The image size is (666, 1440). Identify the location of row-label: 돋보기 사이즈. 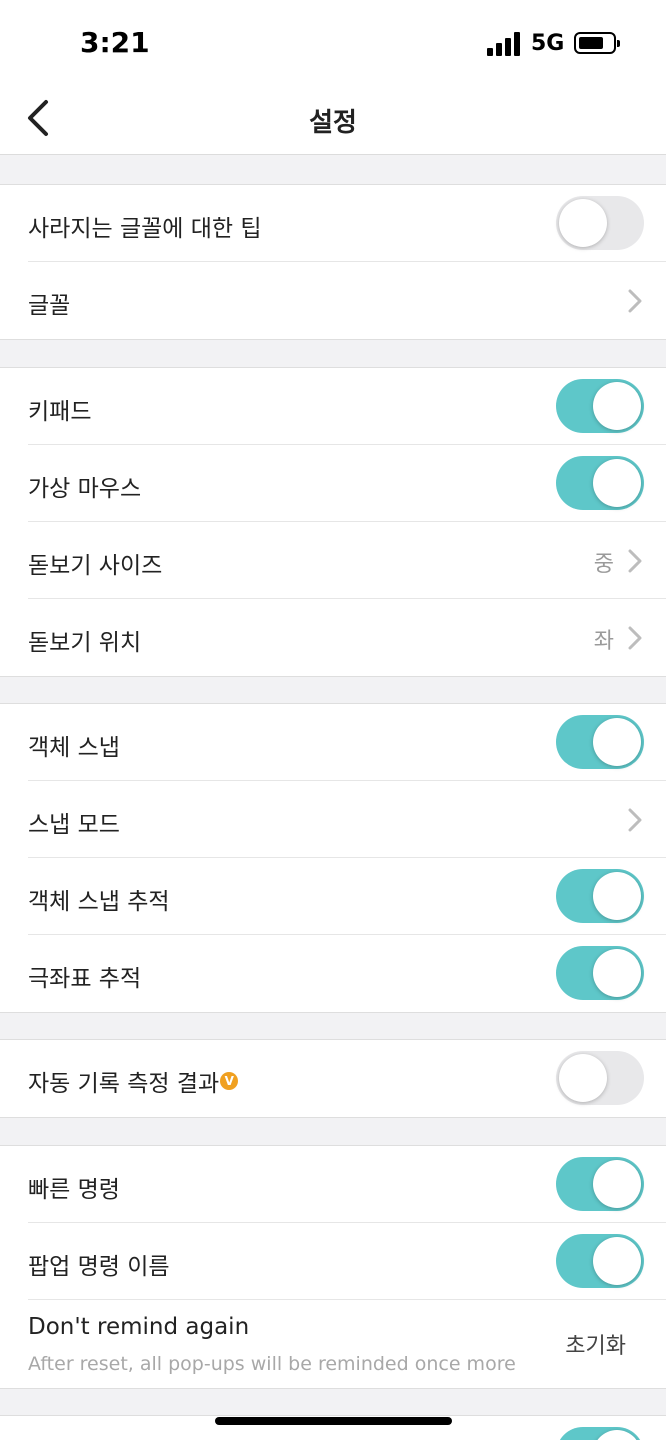
(95, 563).